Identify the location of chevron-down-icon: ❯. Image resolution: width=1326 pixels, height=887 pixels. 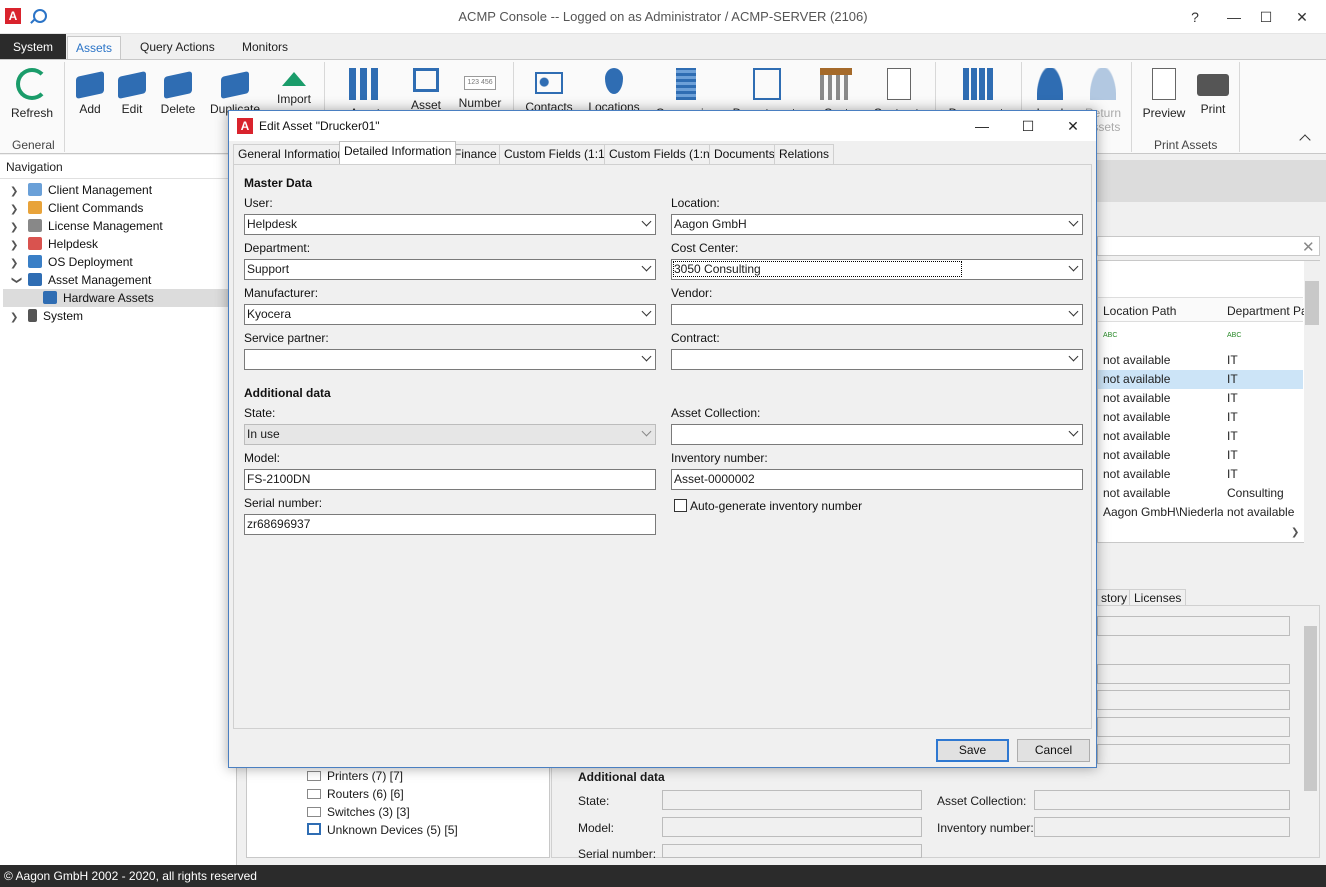
(16, 282).